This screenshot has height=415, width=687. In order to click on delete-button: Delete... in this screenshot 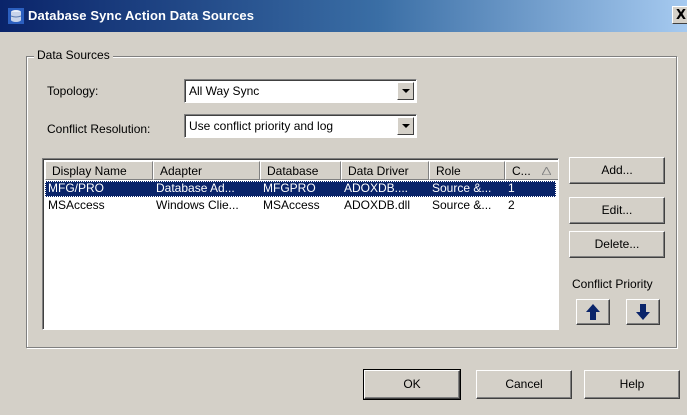, I will do `click(617, 244)`.